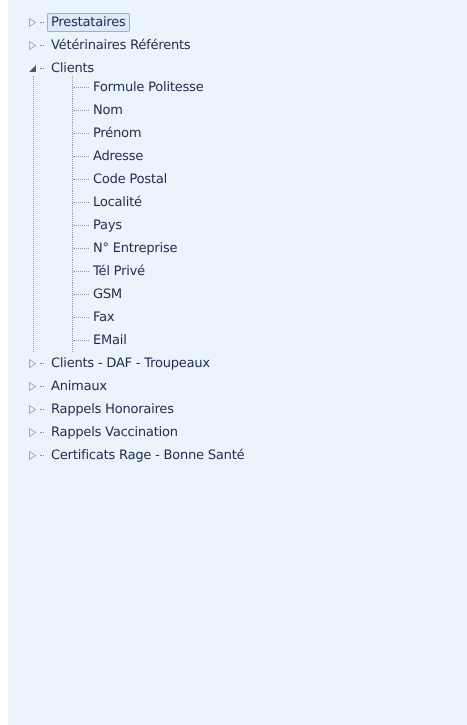 This screenshot has height=725, width=467. Describe the element at coordinates (32, 68) in the screenshot. I see `collapse-triangle-icon` at that location.